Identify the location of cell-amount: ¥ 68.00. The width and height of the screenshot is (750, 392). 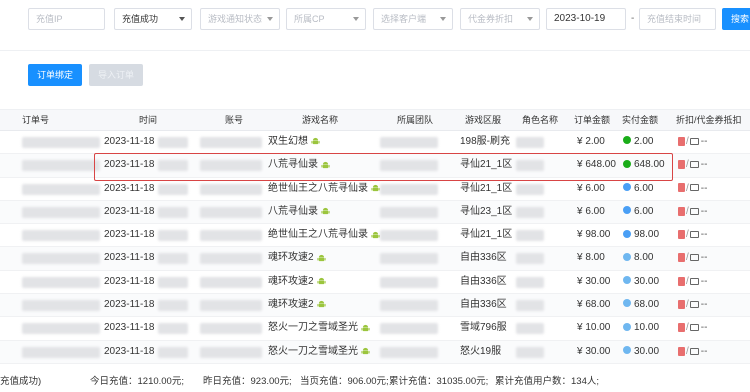
(594, 305).